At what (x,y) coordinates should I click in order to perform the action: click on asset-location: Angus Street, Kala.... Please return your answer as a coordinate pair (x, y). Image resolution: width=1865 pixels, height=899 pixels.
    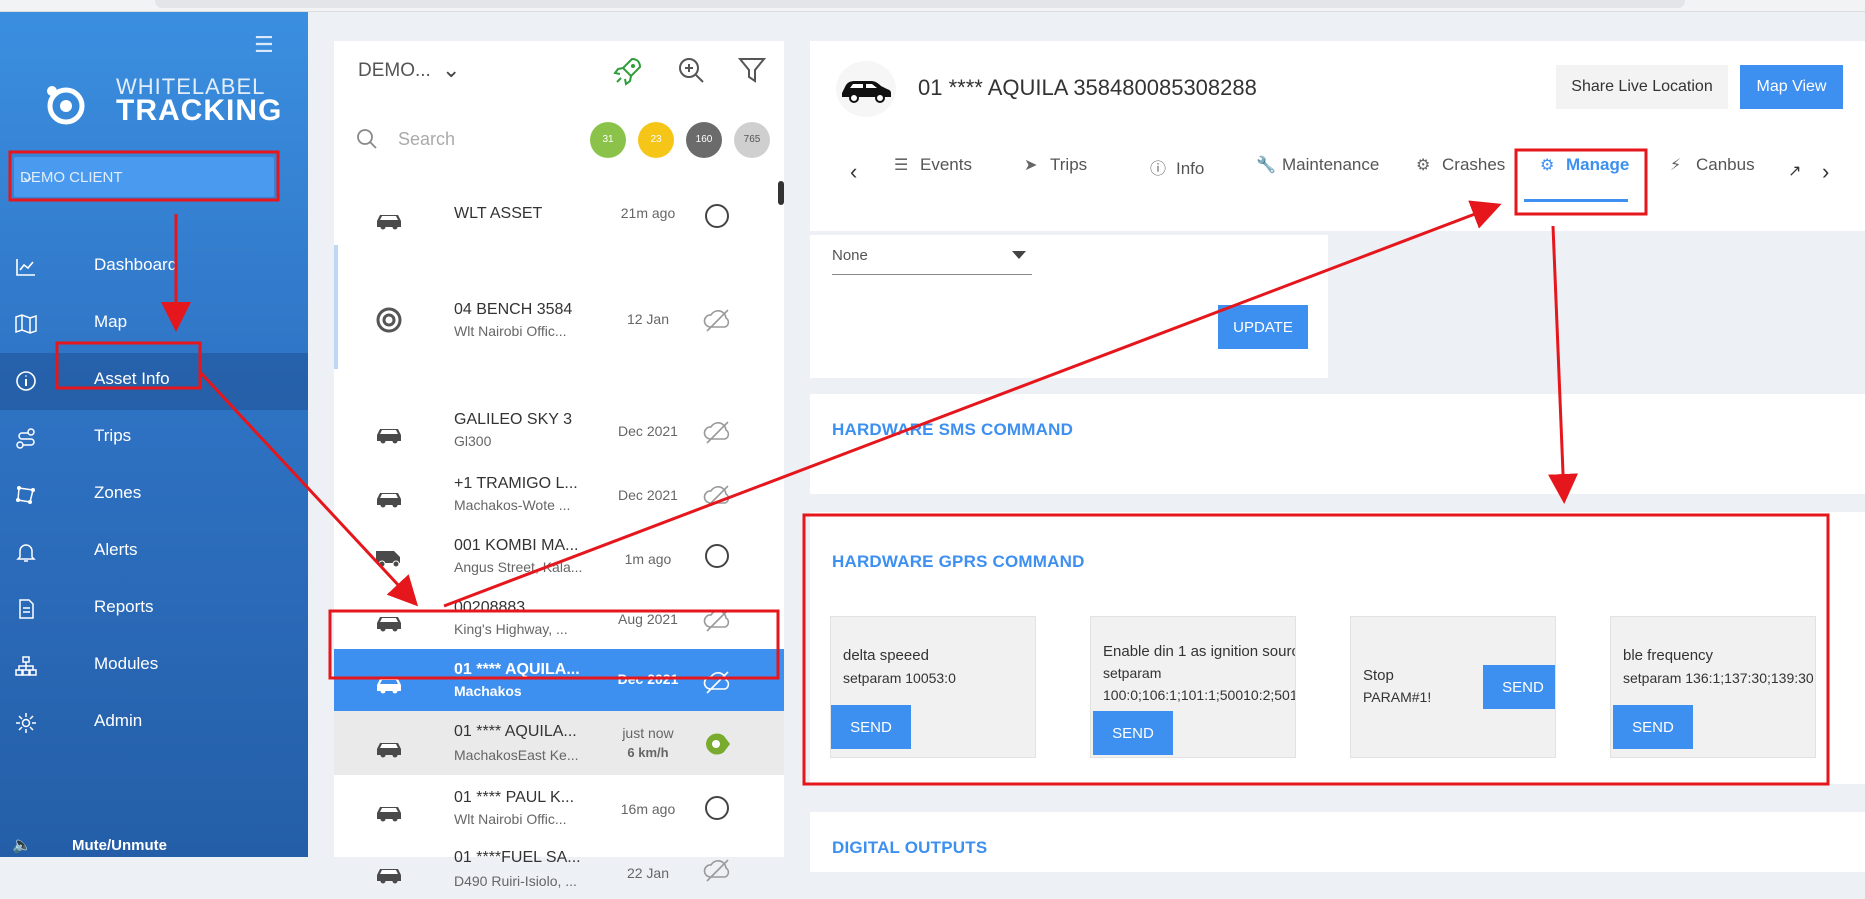
    Looking at the image, I should click on (518, 567).